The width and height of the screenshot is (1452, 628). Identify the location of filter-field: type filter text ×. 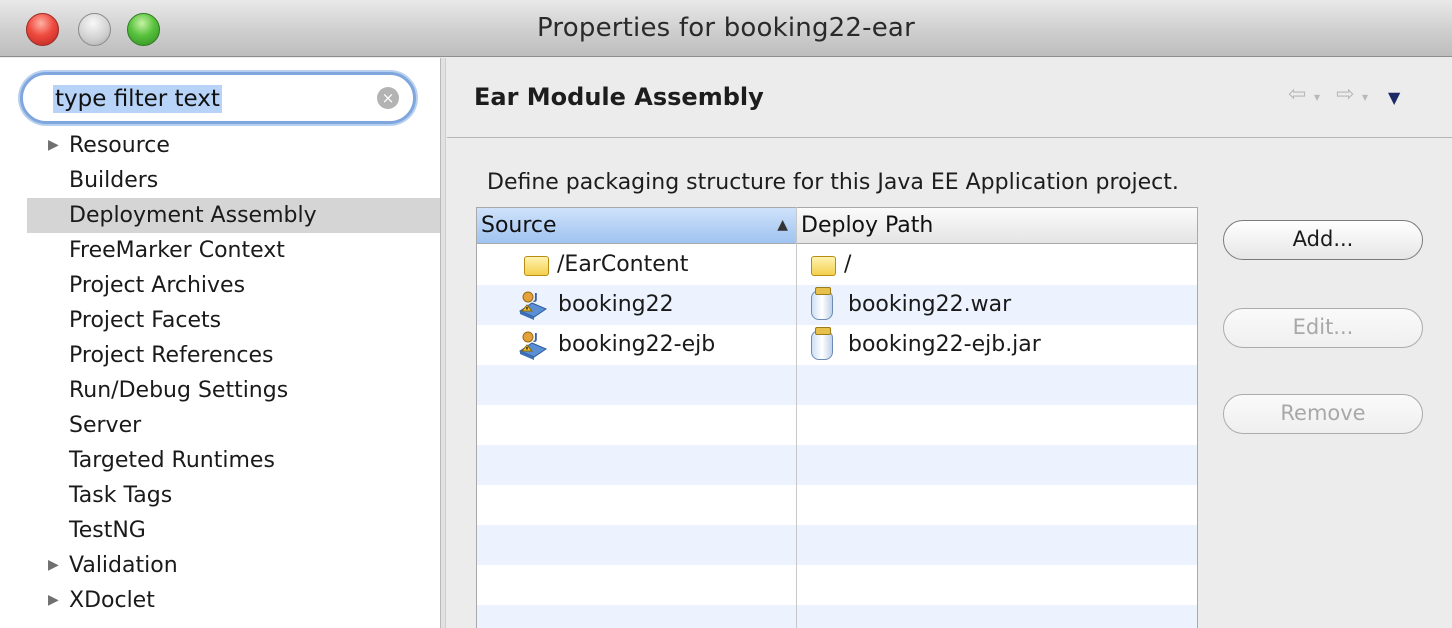
(218, 98).